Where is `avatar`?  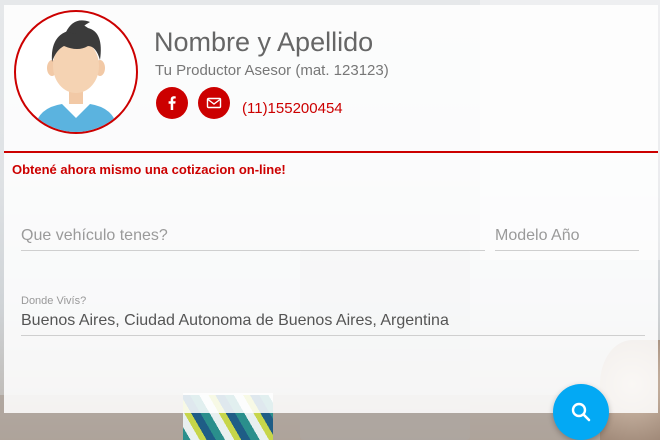
avatar is located at coordinates (76, 72).